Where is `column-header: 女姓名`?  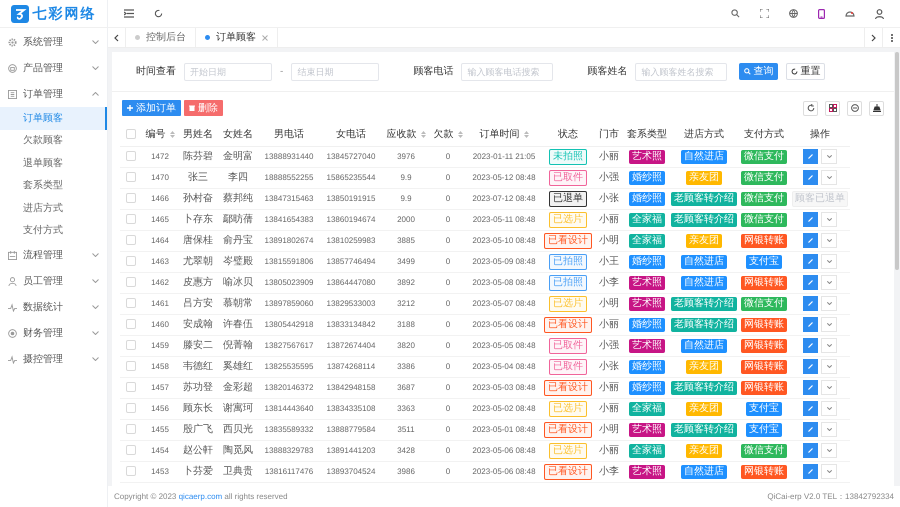
column-header: 女姓名 is located at coordinates (238, 135).